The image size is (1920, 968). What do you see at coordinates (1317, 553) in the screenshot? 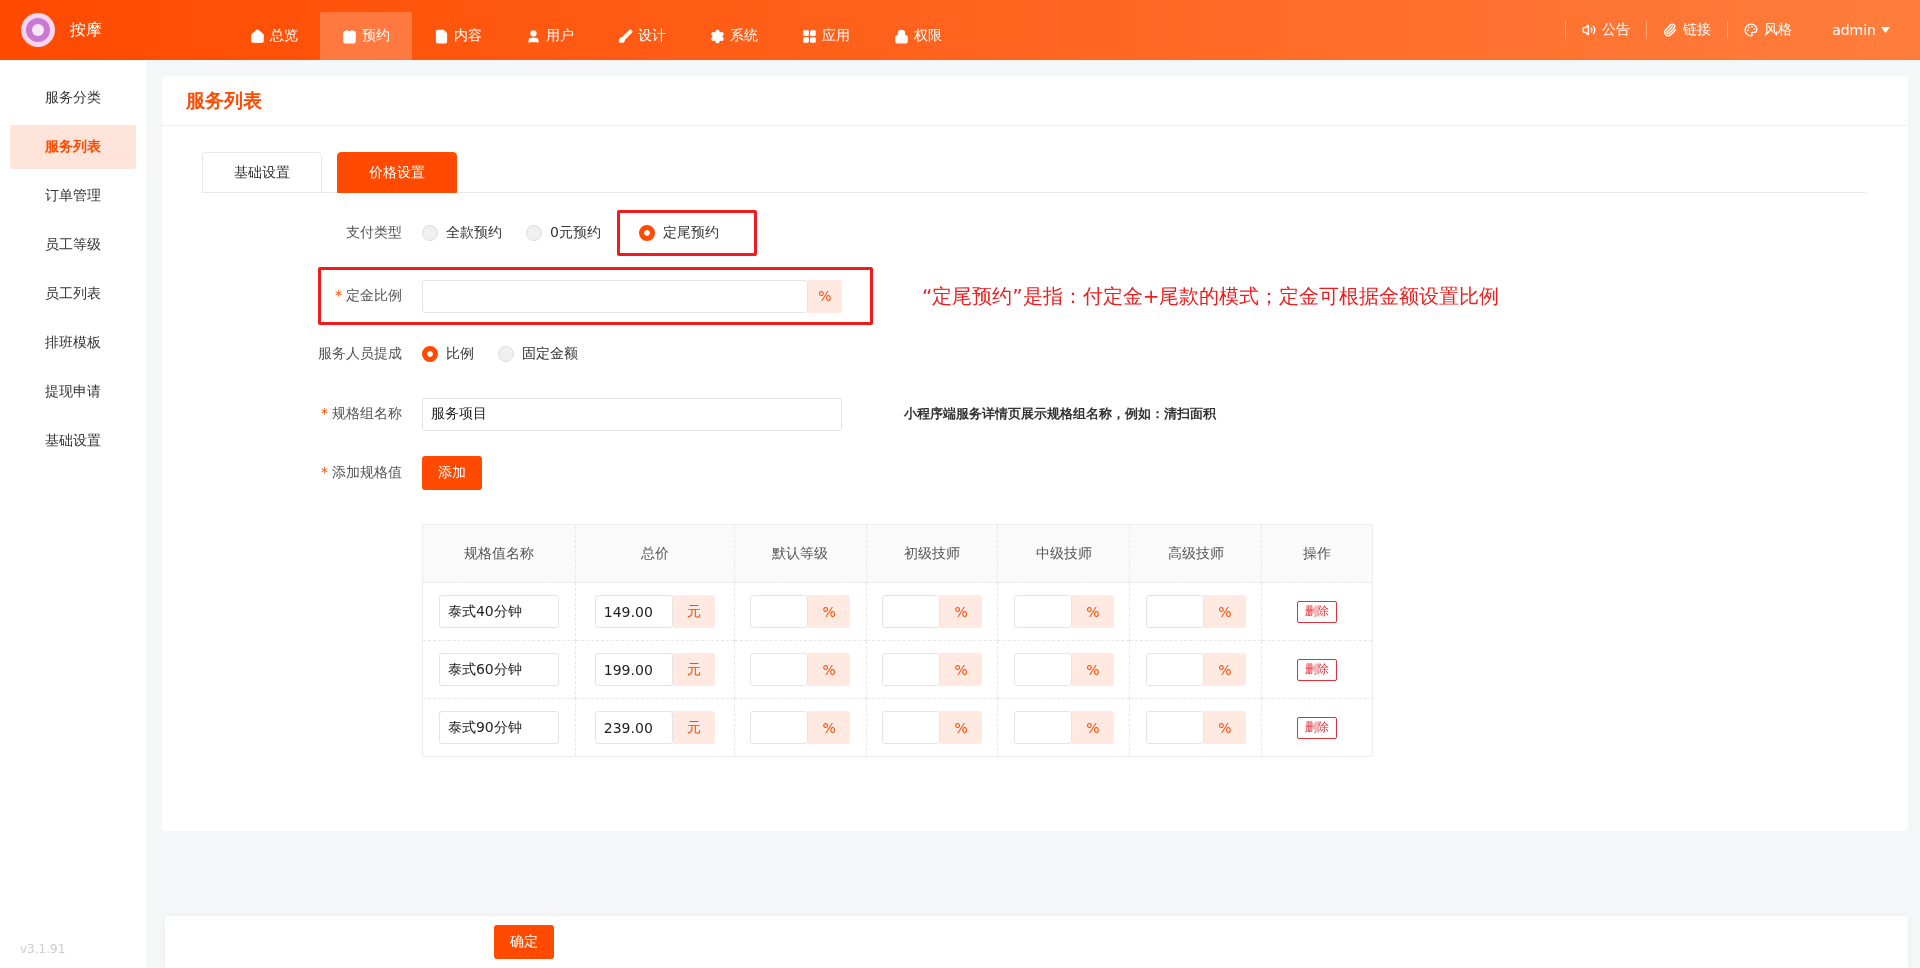
I see `column-header: 操作` at bounding box center [1317, 553].